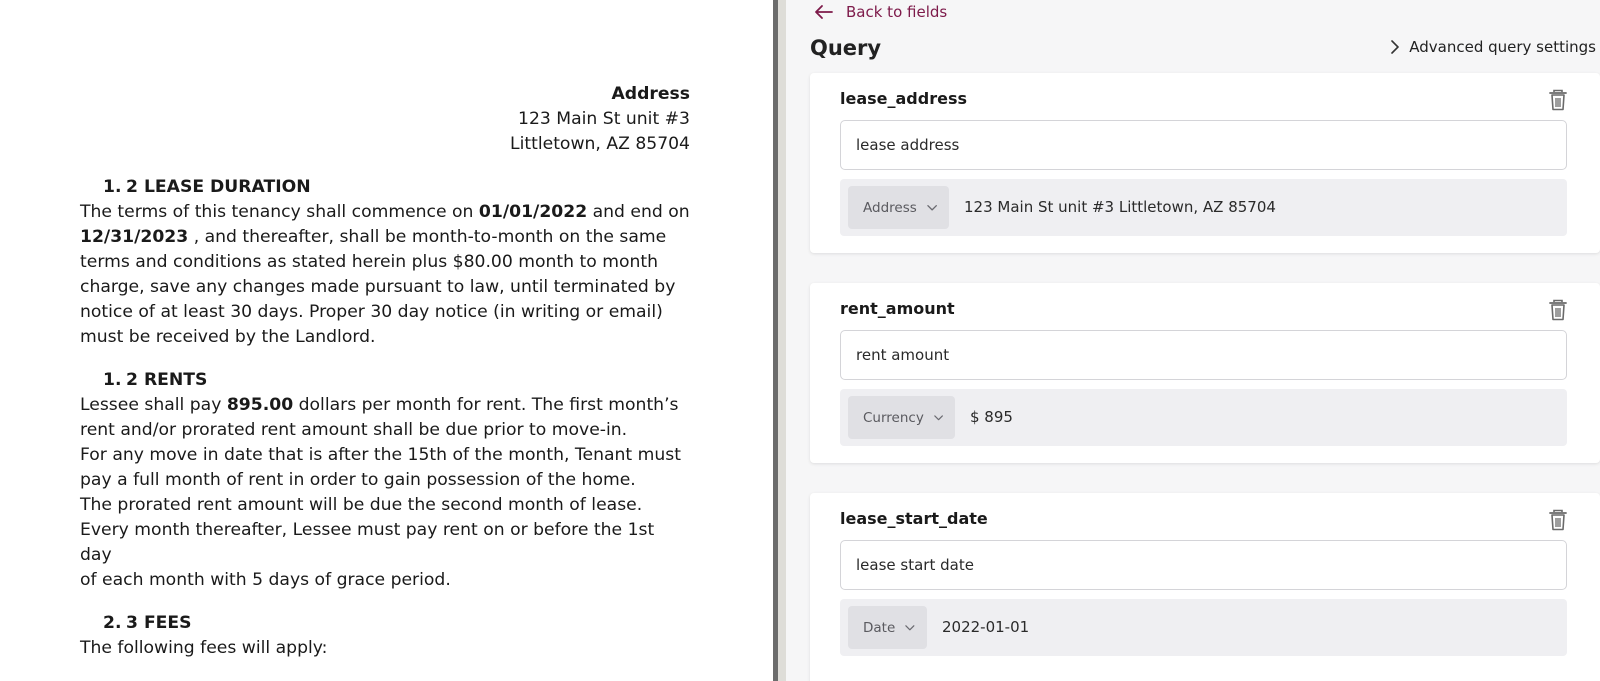 This screenshot has height=681, width=1600. Describe the element at coordinates (890, 207) in the screenshot. I see `type-select-value: Address` at that location.